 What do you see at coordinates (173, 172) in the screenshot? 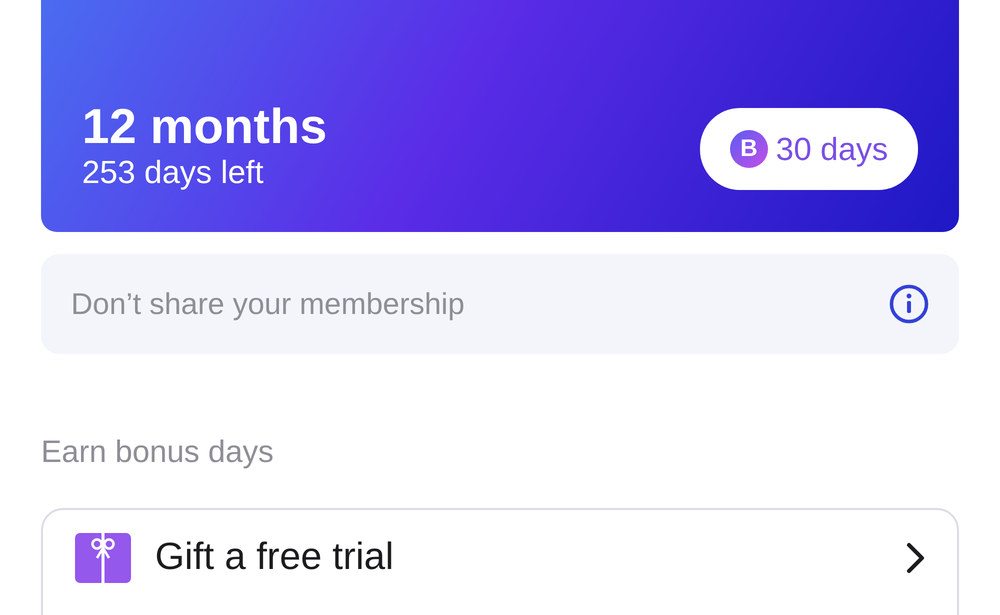
I see `days-left-text: 253 days left` at bounding box center [173, 172].